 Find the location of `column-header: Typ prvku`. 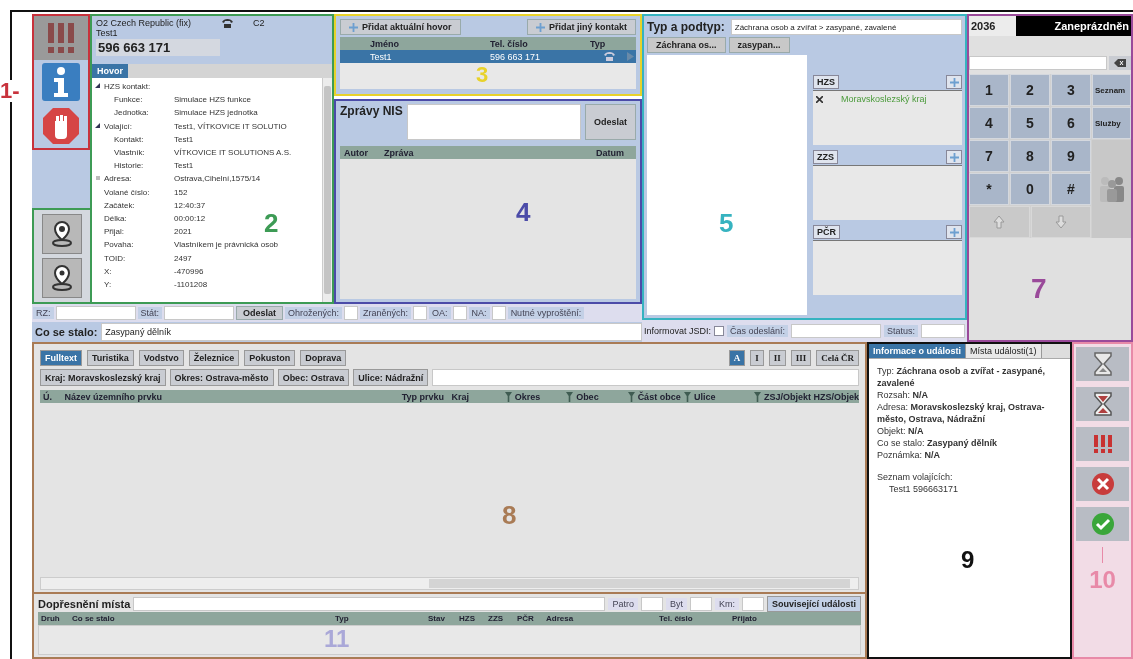

column-header: Typ prvku is located at coordinates (423, 396).